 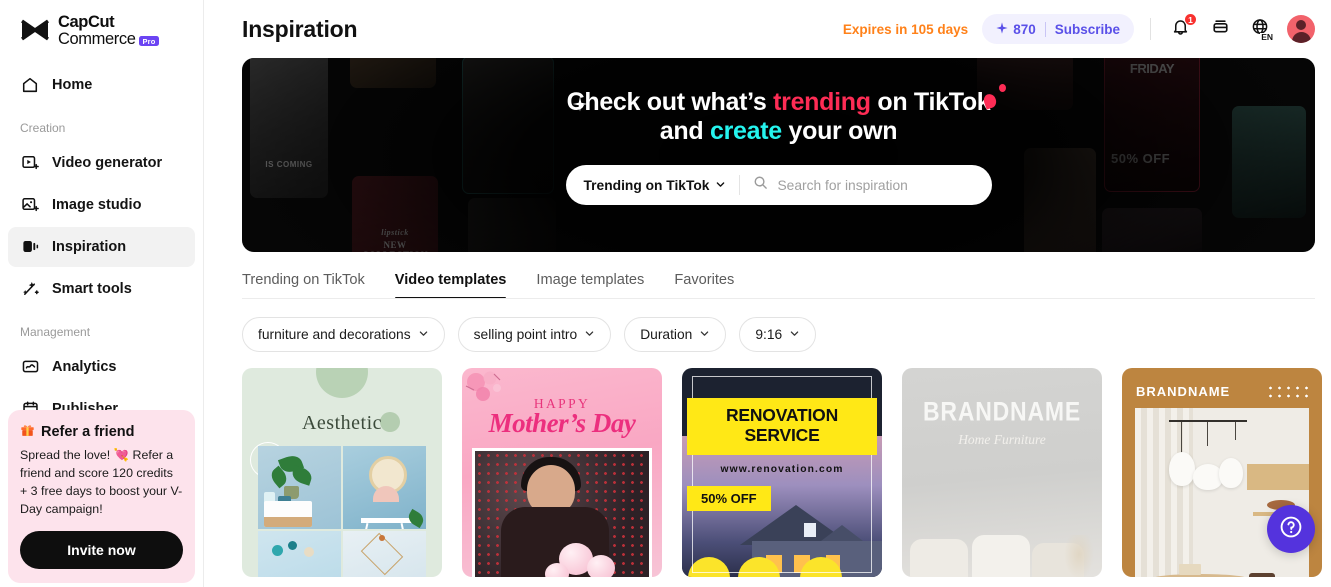 What do you see at coordinates (684, 131) in the screenshot?
I see `hero-headline-line2-part1: and` at bounding box center [684, 131].